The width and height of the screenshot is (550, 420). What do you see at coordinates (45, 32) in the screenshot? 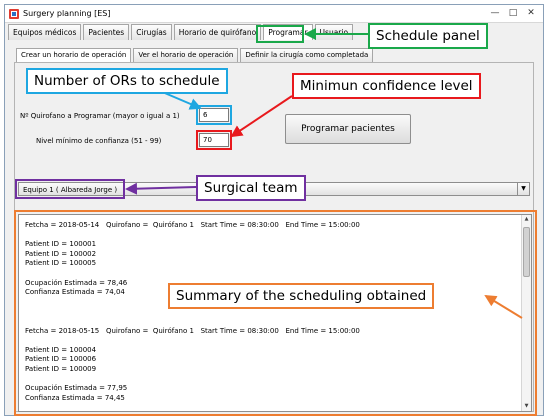
I see `tab-equipos-medicos: Equipos médicos` at bounding box center [45, 32].